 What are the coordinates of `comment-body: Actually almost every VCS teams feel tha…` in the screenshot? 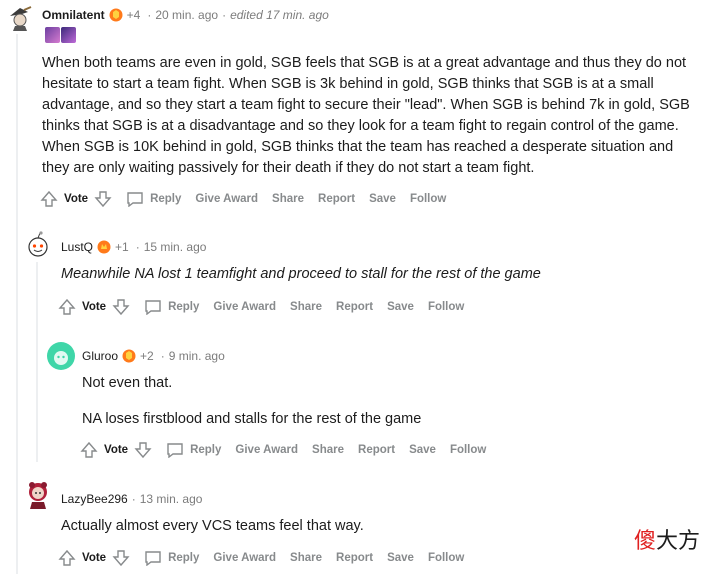 It's located at (341, 526).